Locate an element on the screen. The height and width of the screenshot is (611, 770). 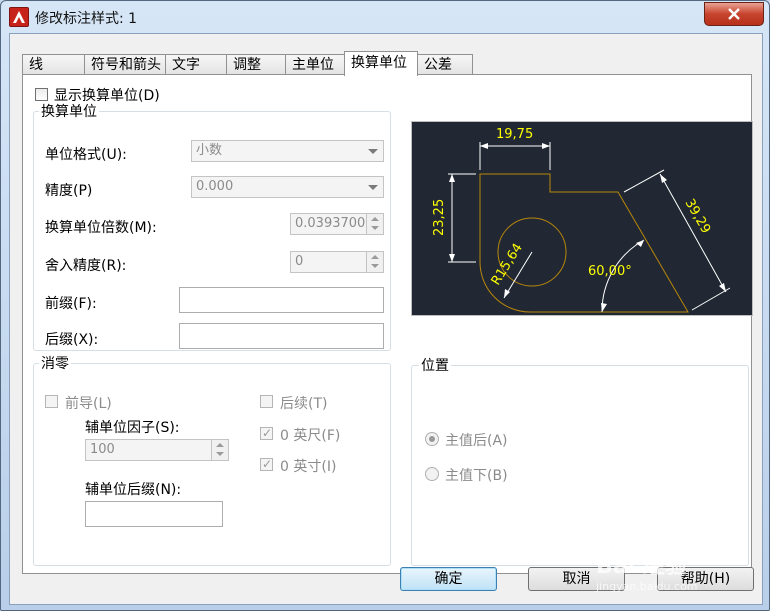
tab-tolerances: 公差 is located at coordinates (445, 64).